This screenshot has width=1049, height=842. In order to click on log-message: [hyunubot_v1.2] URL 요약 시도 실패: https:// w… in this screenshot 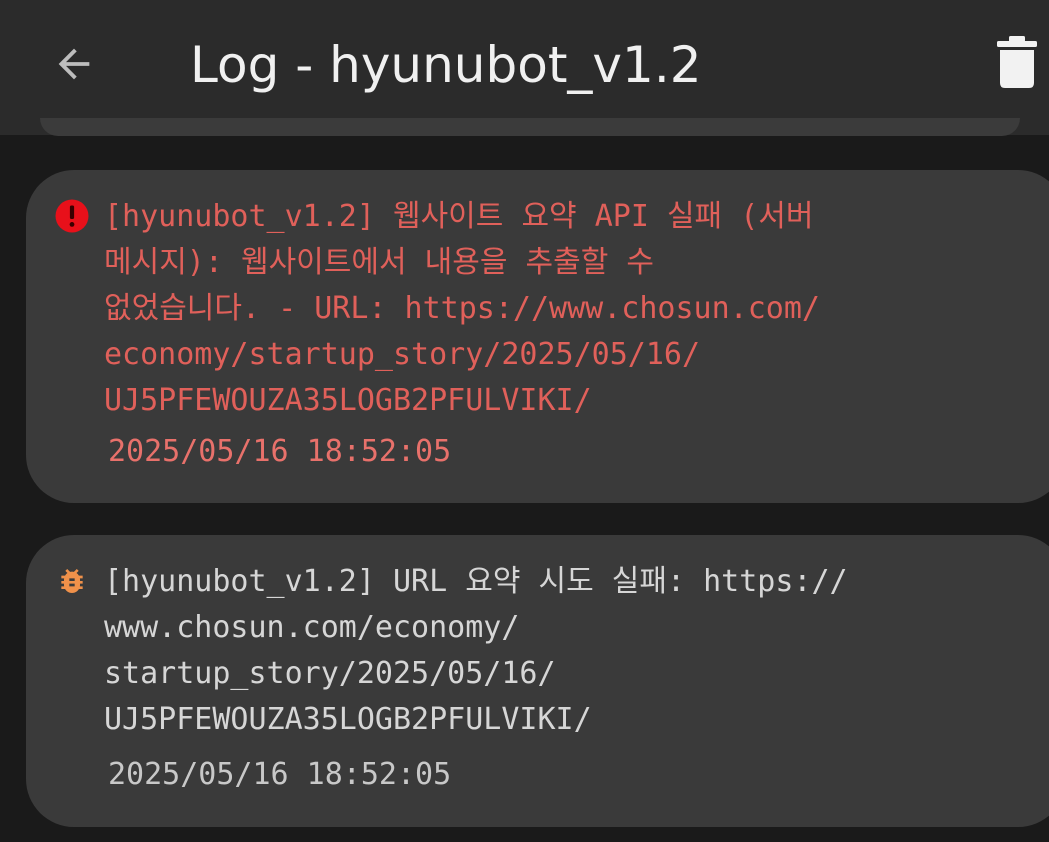, I will do `click(476, 650)`.